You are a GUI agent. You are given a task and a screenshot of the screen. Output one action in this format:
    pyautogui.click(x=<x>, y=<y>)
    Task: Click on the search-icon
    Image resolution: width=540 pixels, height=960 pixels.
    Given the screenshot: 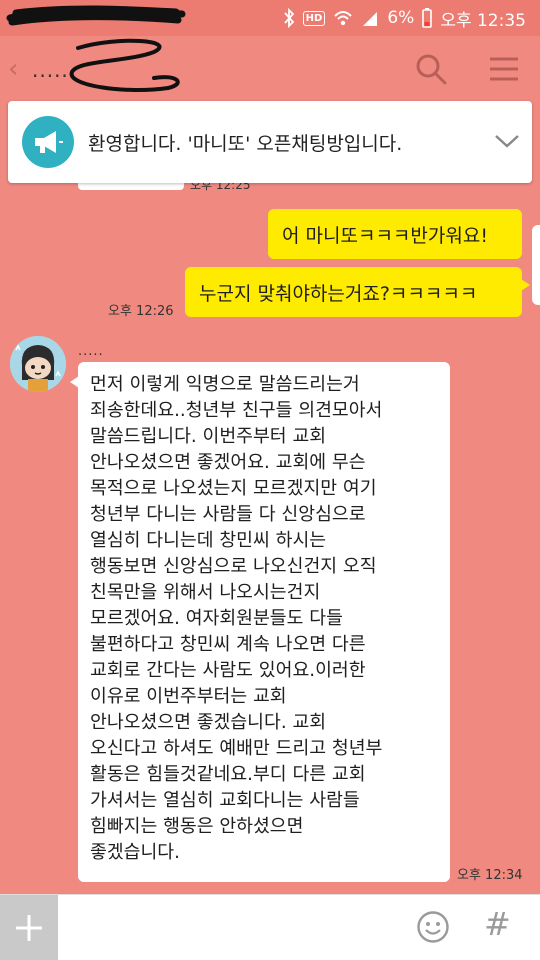 What is the action you would take?
    pyautogui.click(x=431, y=69)
    